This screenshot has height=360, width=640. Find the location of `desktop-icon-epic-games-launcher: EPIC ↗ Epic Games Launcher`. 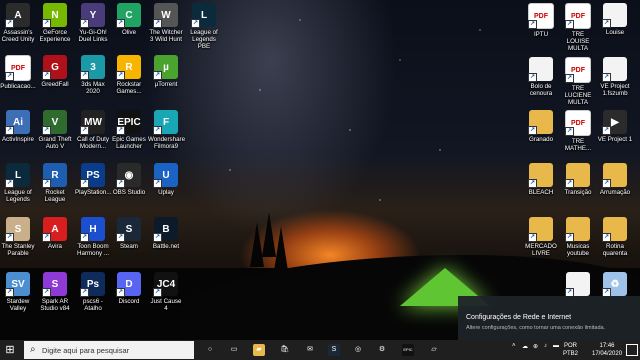

desktop-icon-epic-games-launcher: EPIC ↗ Epic Games Launcher is located at coordinates (129, 130).